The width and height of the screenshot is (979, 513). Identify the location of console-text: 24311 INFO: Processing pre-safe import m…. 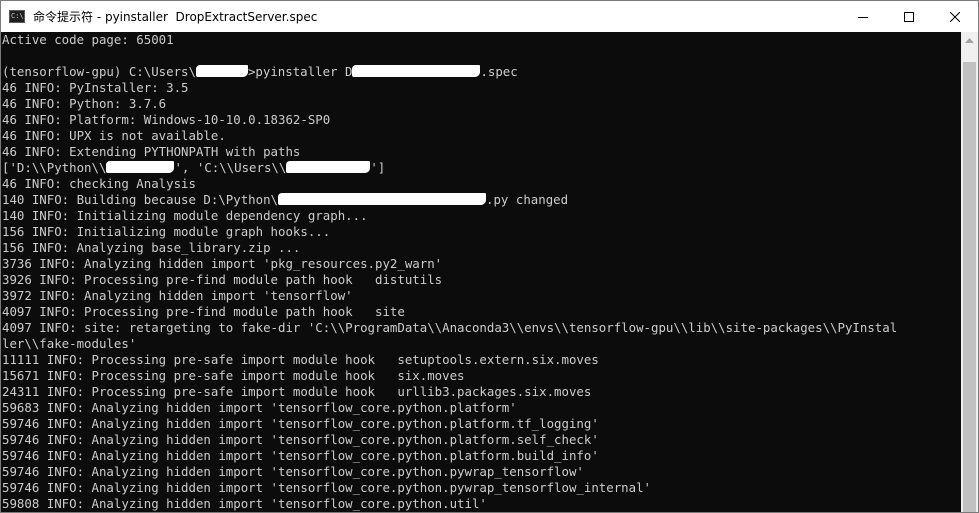
(297, 391).